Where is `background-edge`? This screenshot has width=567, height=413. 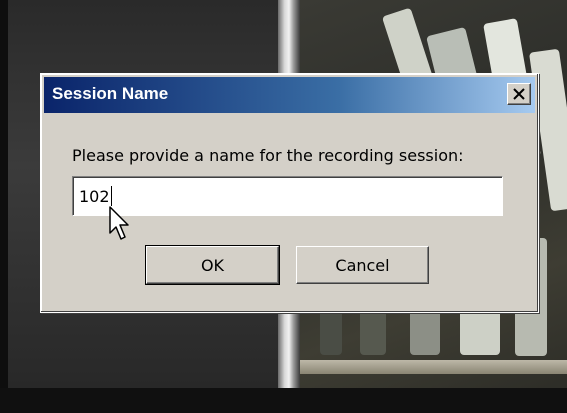 background-edge is located at coordinates (4, 206).